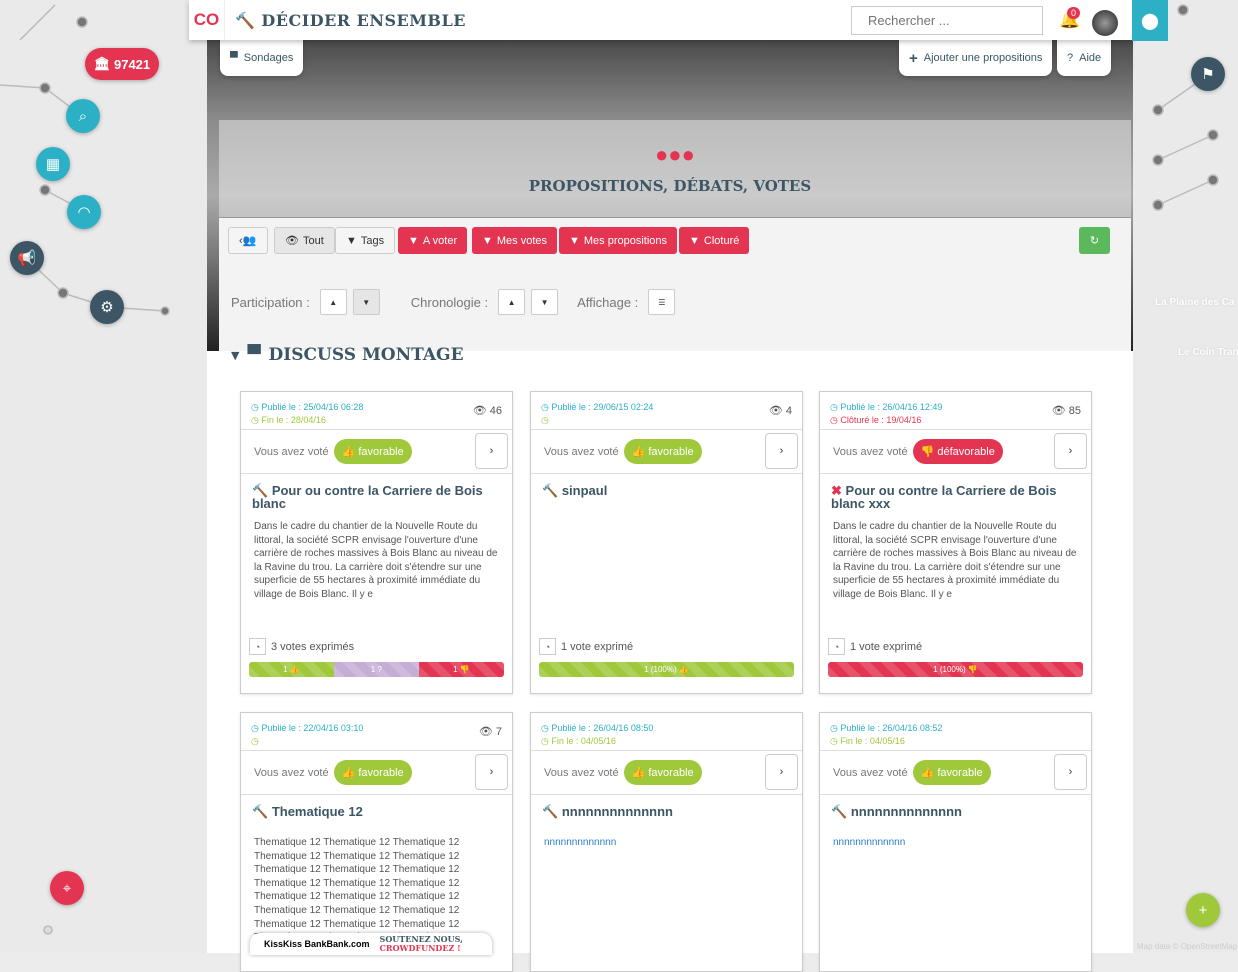 The height and width of the screenshot is (972, 1238). Describe the element at coordinates (675, 154) in the screenshot. I see `users-icon: ●●●` at that location.